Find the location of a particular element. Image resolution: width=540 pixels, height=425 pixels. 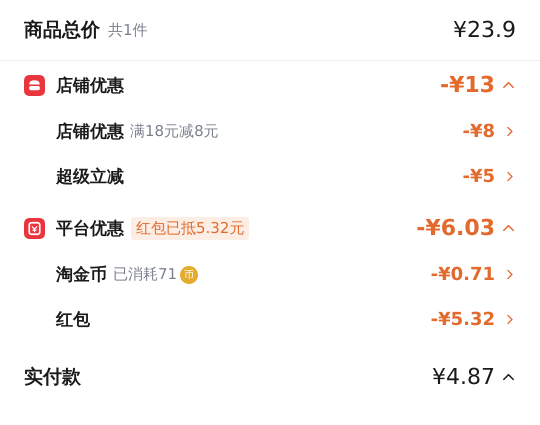

subtotal-label: 商品总价 is located at coordinates (62, 30).